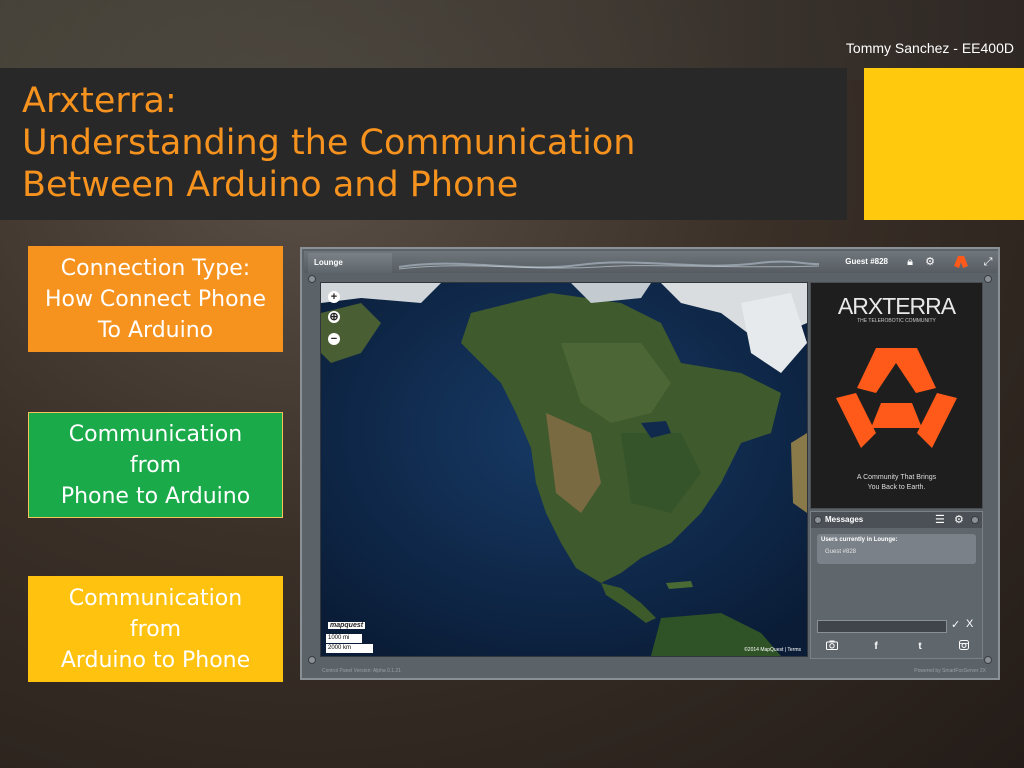 This screenshot has height=768, width=1024. What do you see at coordinates (896, 520) in the screenshot?
I see `messages-header: Messages ☰ ⚙` at bounding box center [896, 520].